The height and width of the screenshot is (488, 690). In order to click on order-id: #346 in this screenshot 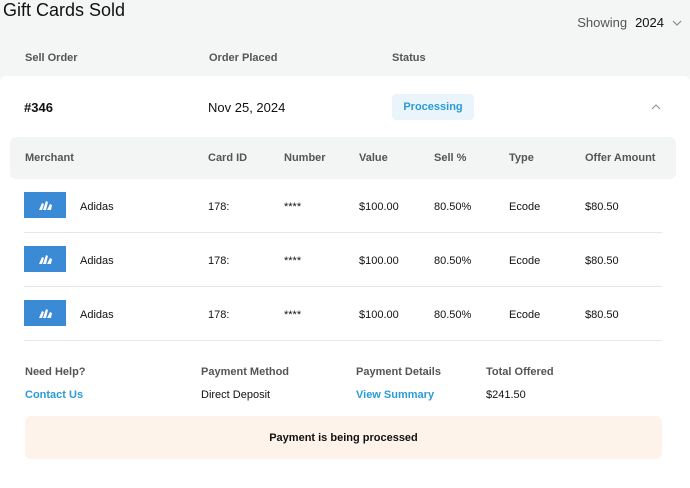, I will do `click(38, 107)`.